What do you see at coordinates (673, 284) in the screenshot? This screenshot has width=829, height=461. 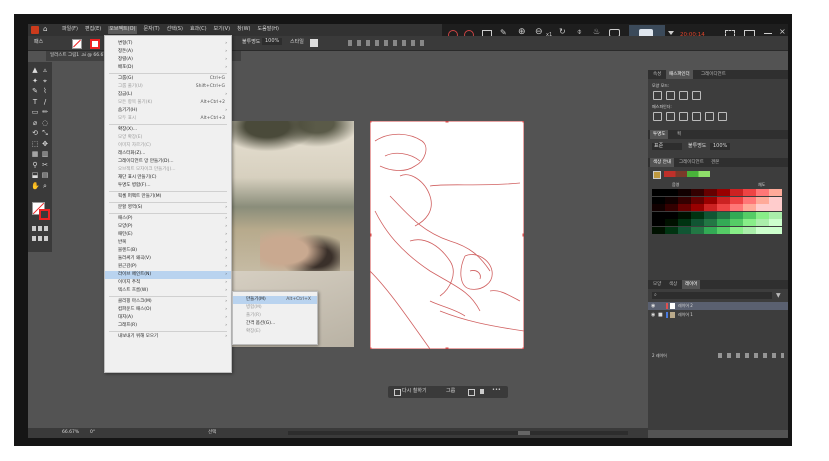 I see `tab-color: 색상` at bounding box center [673, 284].